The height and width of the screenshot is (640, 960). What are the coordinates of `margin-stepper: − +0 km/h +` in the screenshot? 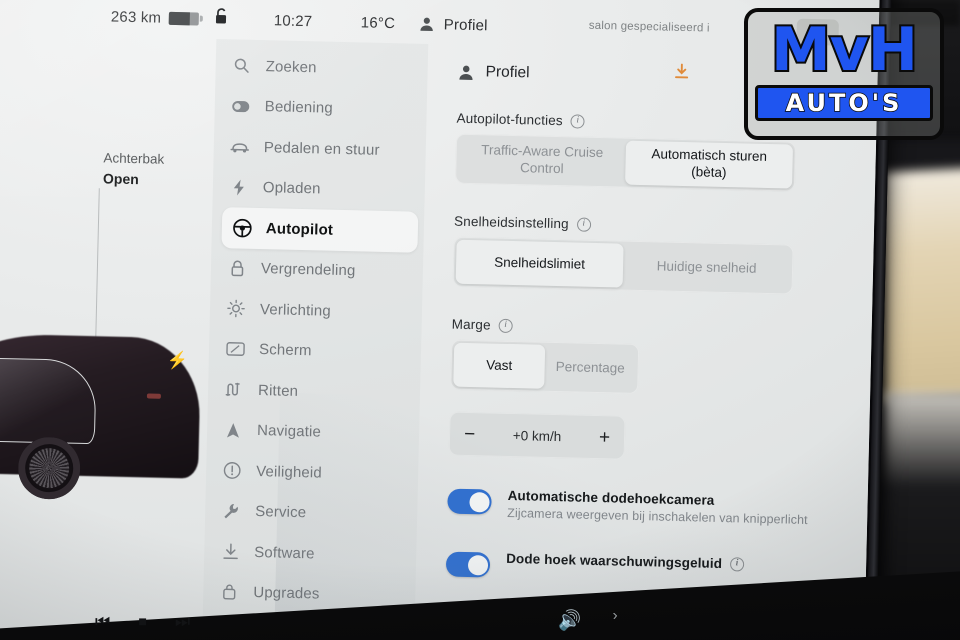 It's located at (537, 435).